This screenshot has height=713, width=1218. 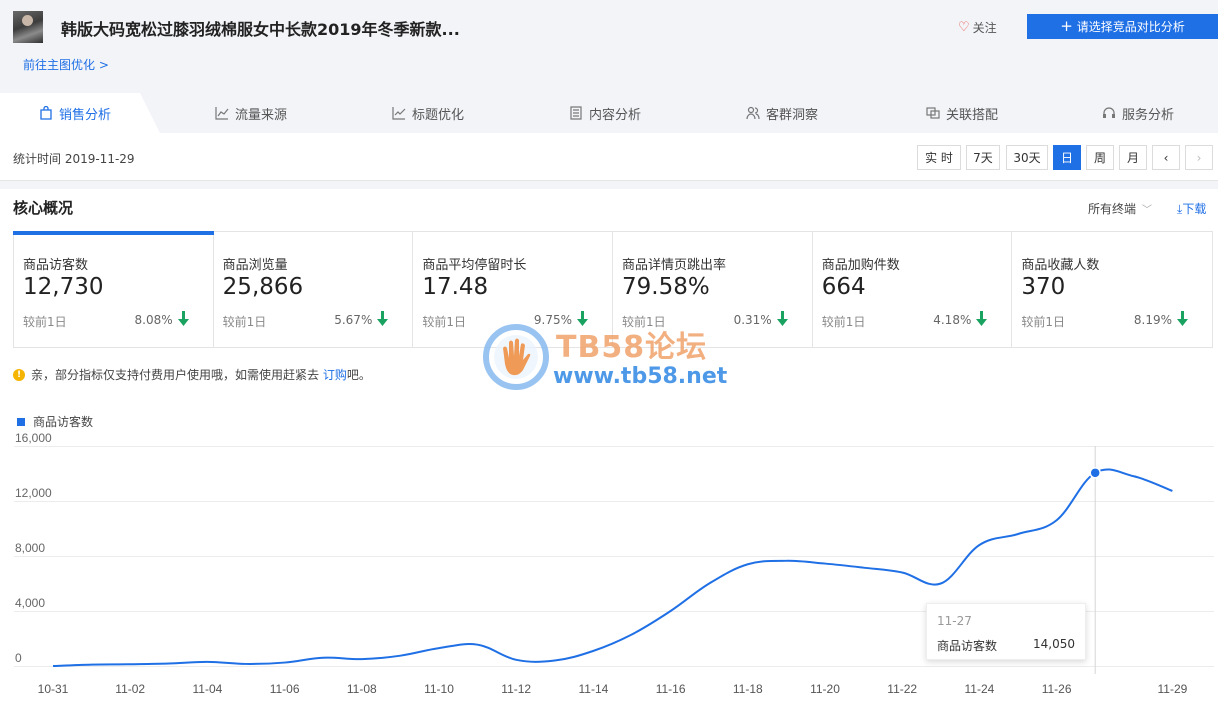 I want to click on week-button: 周, so click(x=1100, y=157).